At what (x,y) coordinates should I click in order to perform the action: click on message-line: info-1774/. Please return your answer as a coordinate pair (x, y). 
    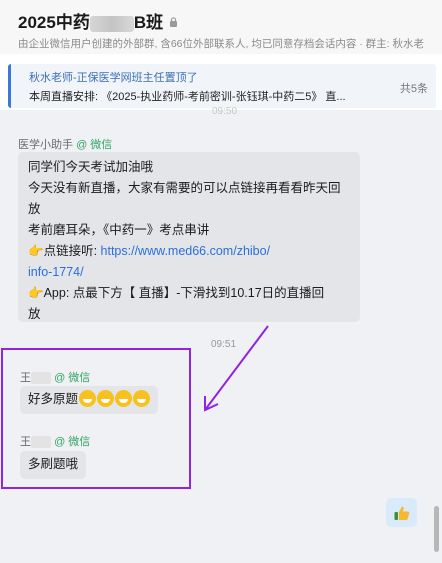
    Looking at the image, I should click on (189, 272).